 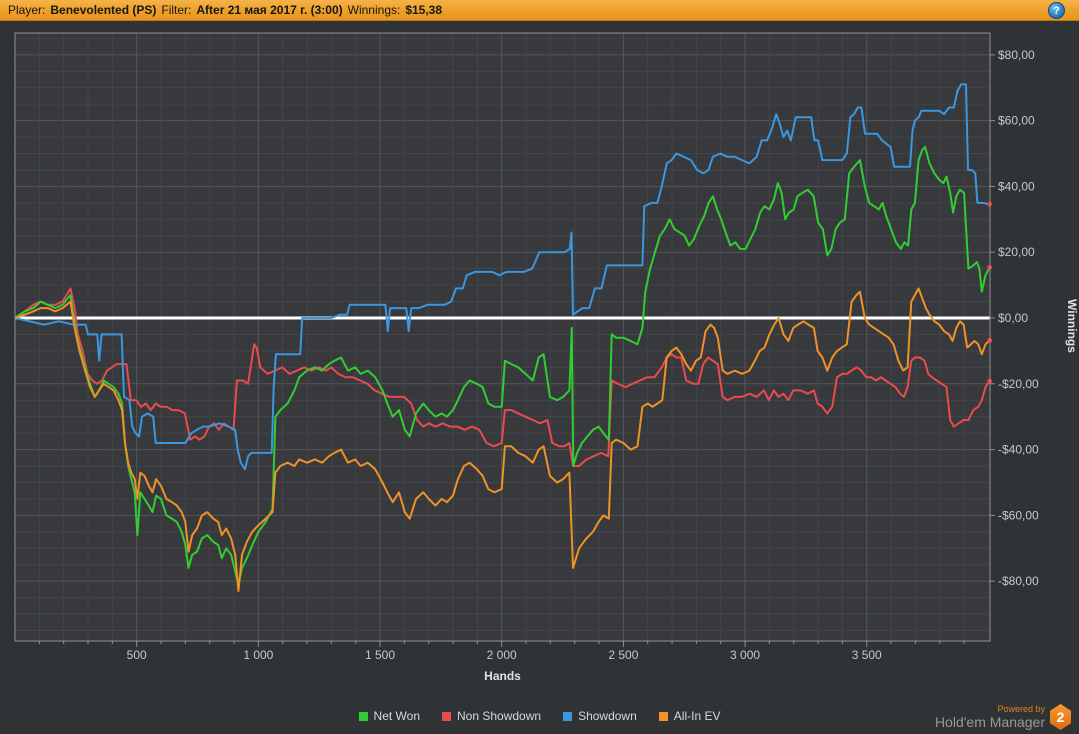 I want to click on x-tick-label: 500, so click(x=137, y=655).